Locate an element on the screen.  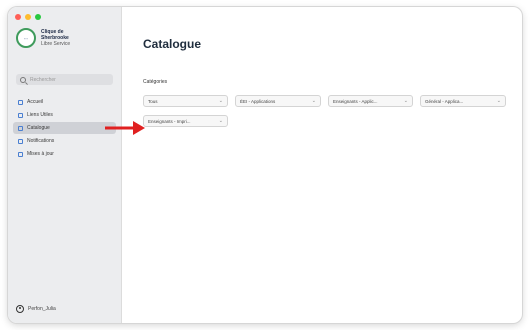
red-arrow-annotation is located at coordinates (125, 128).